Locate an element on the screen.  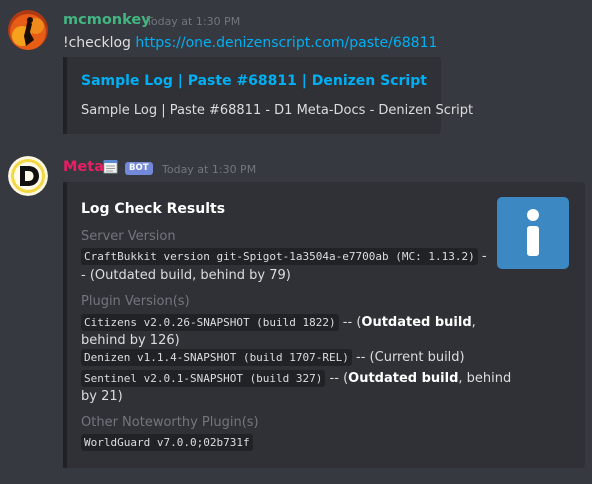
avatar-meta-image is located at coordinates (28, 176).